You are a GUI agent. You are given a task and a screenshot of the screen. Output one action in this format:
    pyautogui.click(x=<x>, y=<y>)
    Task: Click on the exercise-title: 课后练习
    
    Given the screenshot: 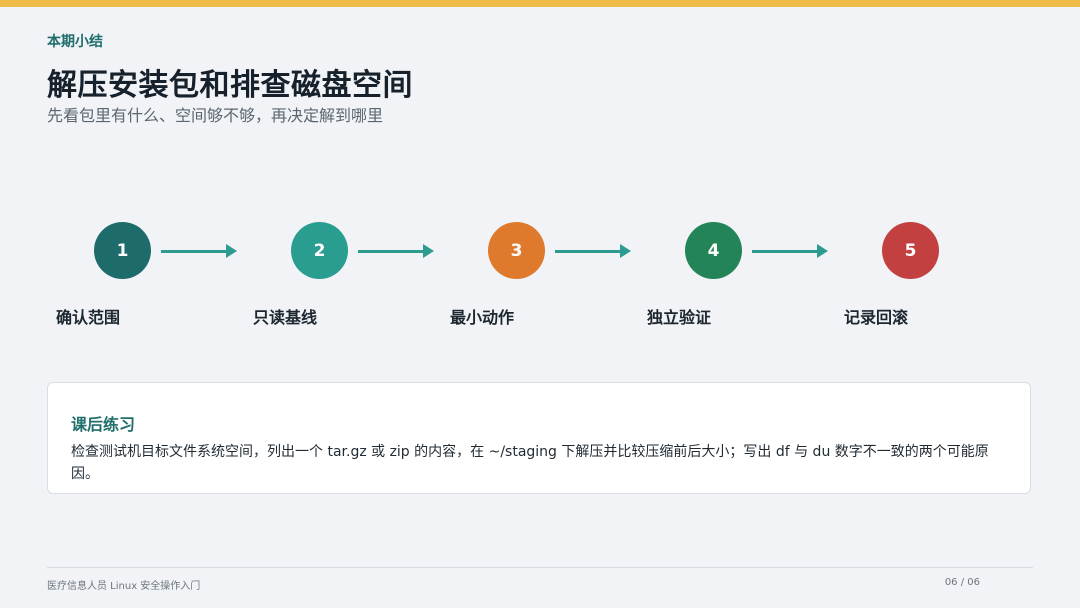 What is the action you would take?
    pyautogui.click(x=103, y=424)
    